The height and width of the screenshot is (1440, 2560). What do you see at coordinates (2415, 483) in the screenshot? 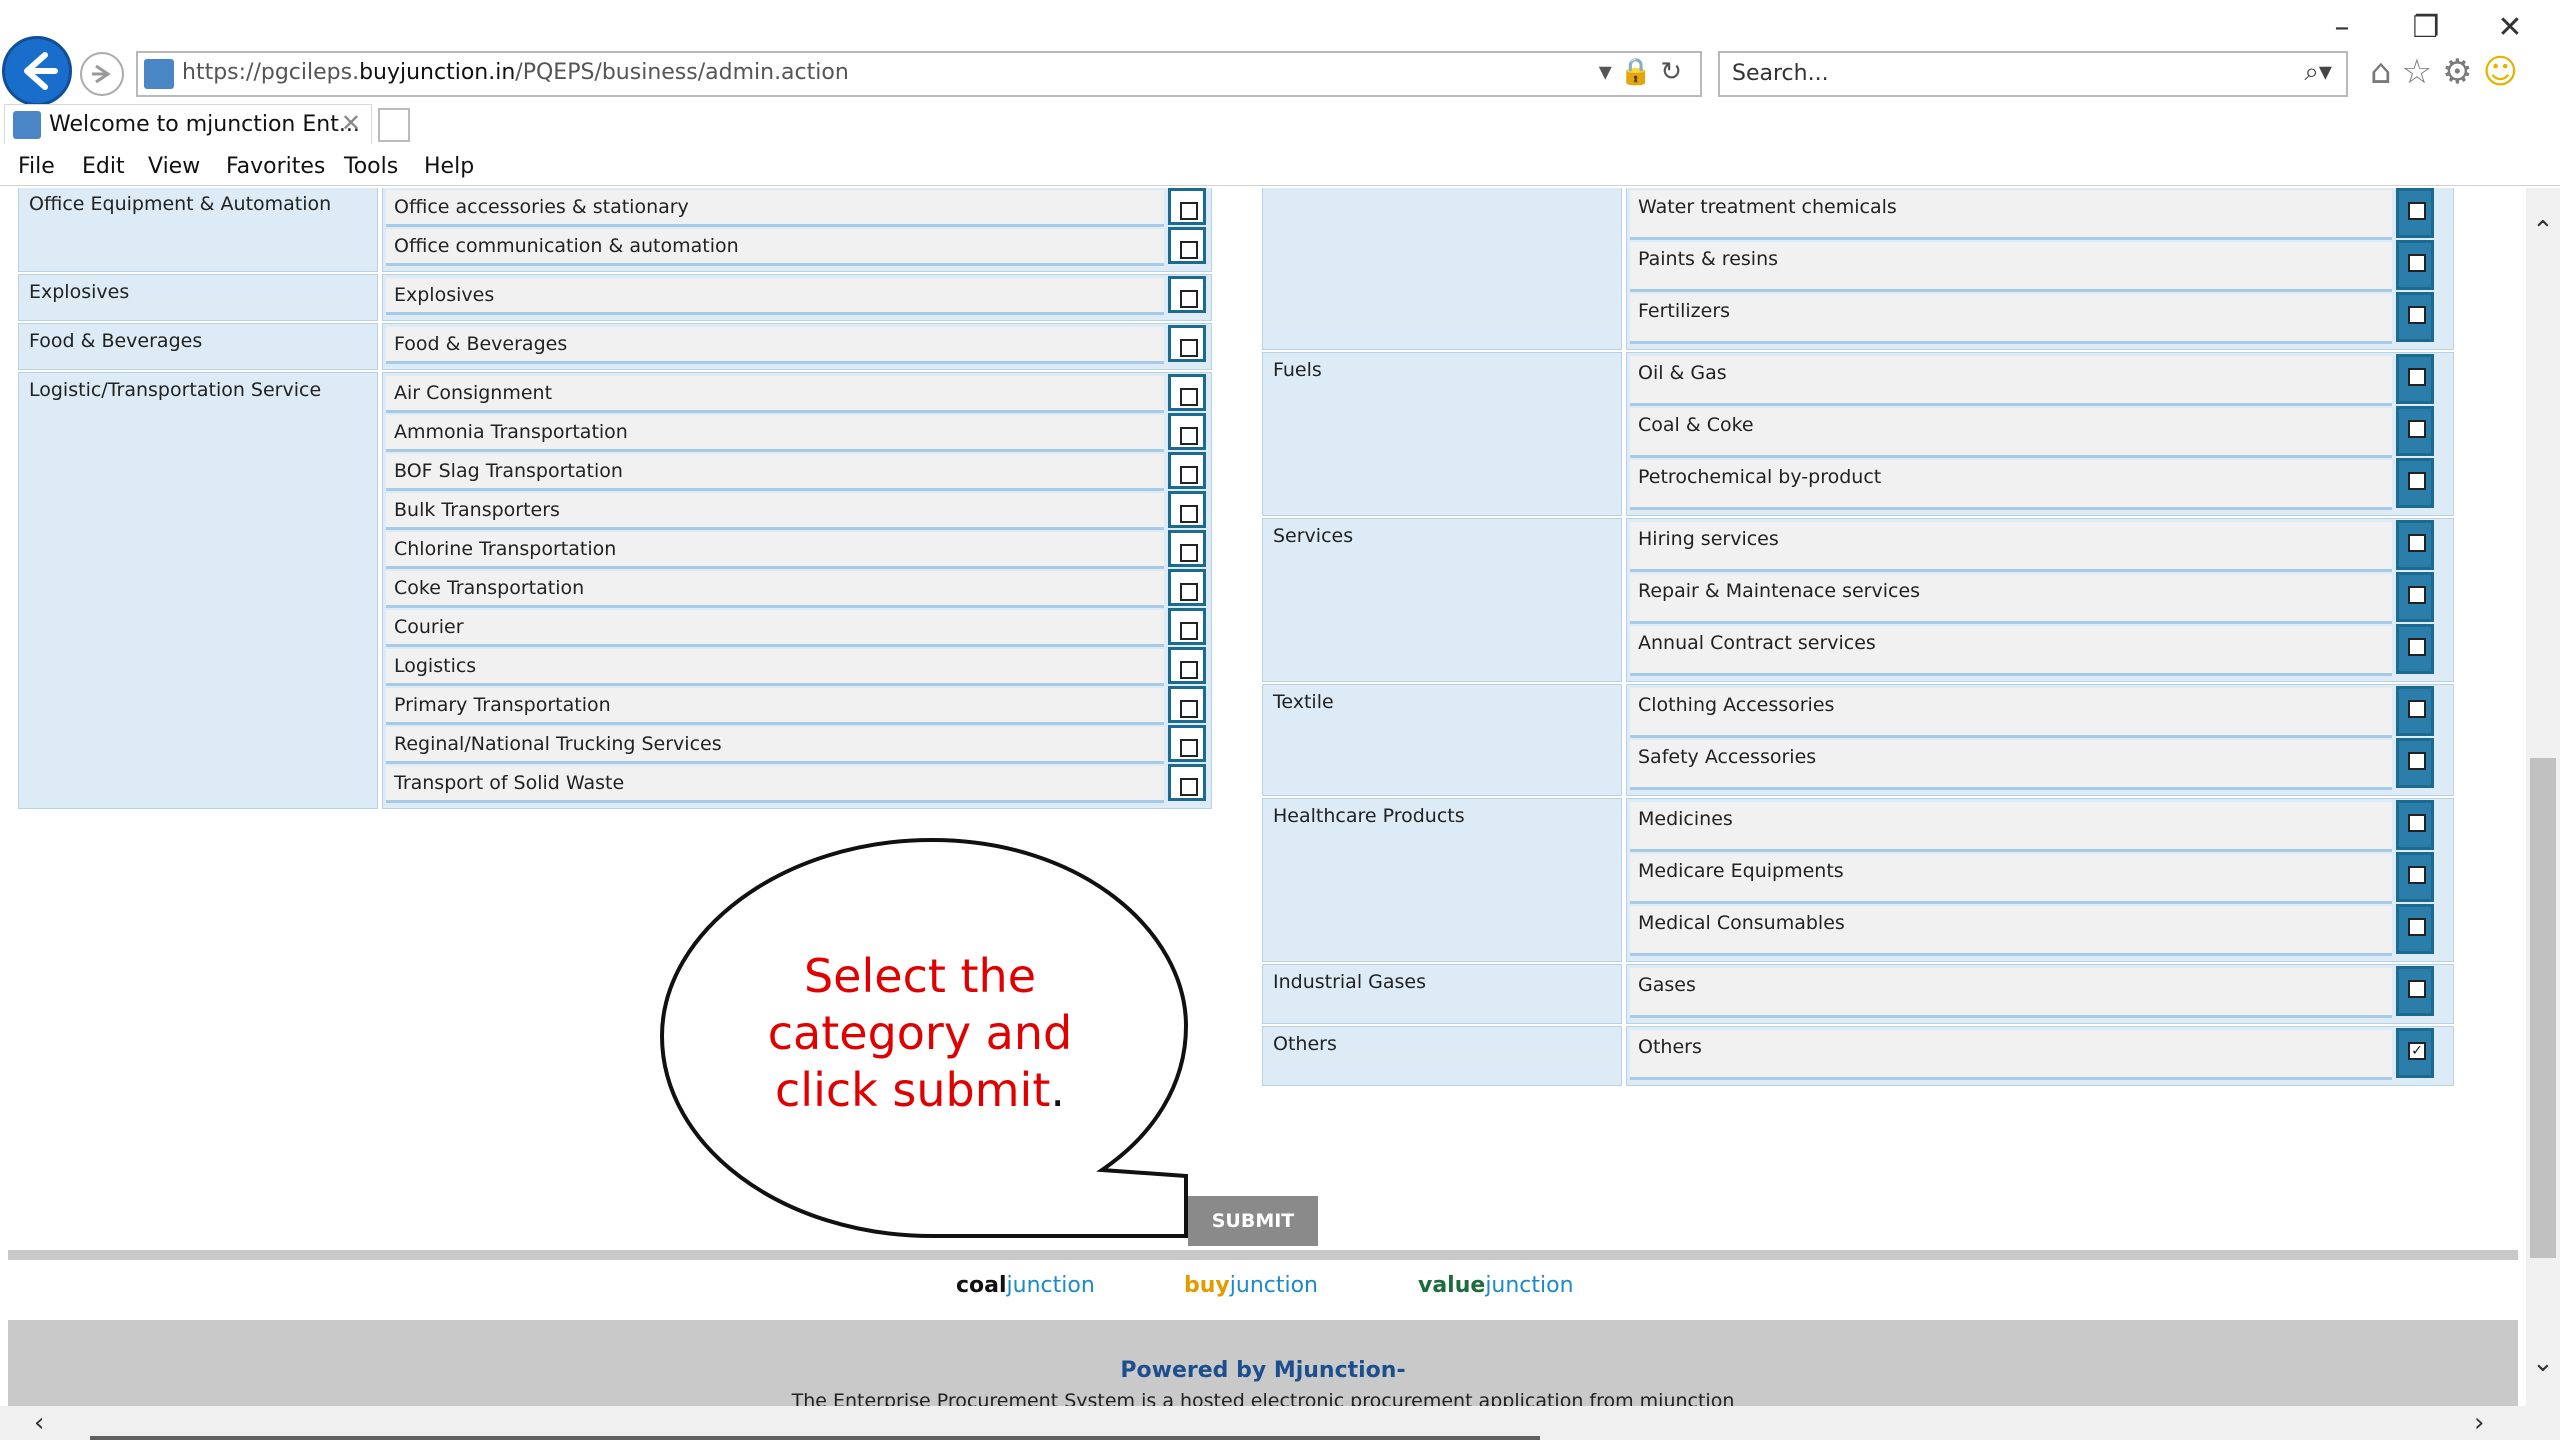
I see `checkbox-petrochemical-by-product` at bounding box center [2415, 483].